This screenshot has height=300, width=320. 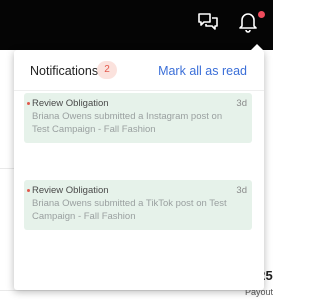 I want to click on top-nav-bar, so click(x=136, y=25).